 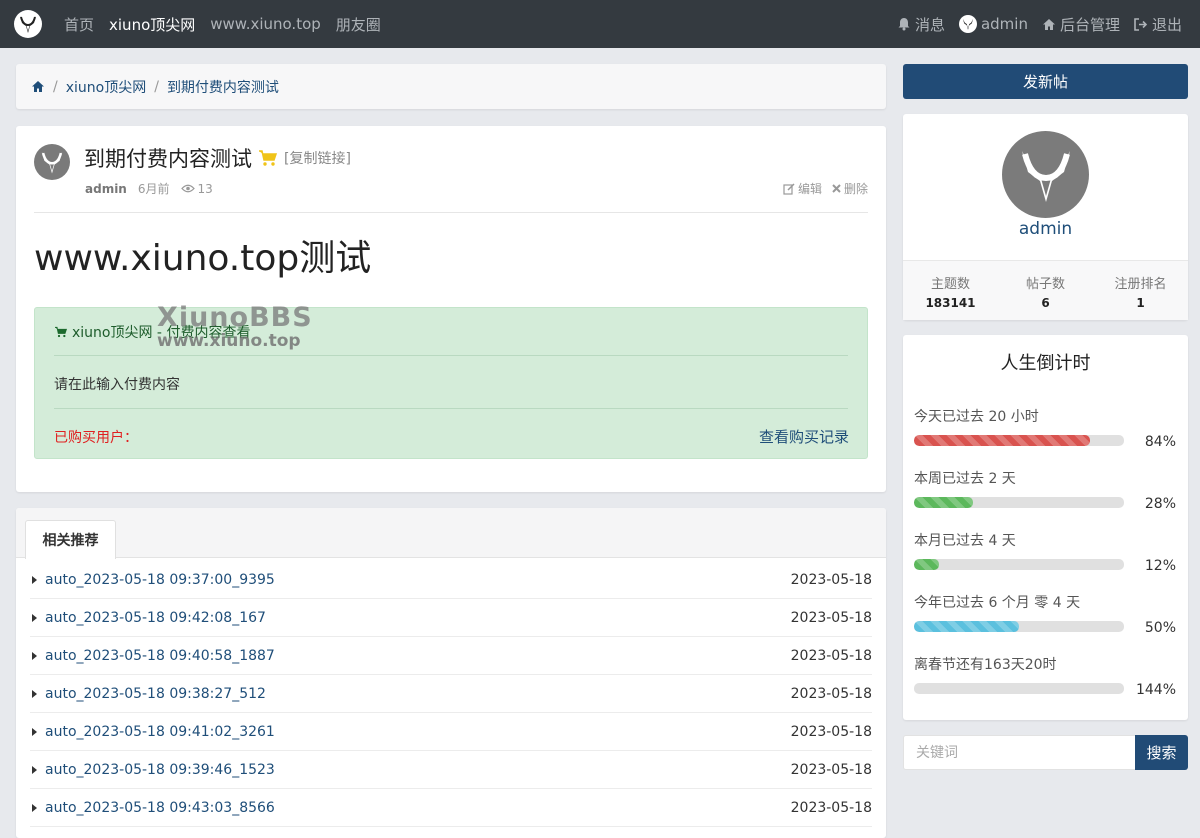 I want to click on user-avatar, so click(x=967, y=24).